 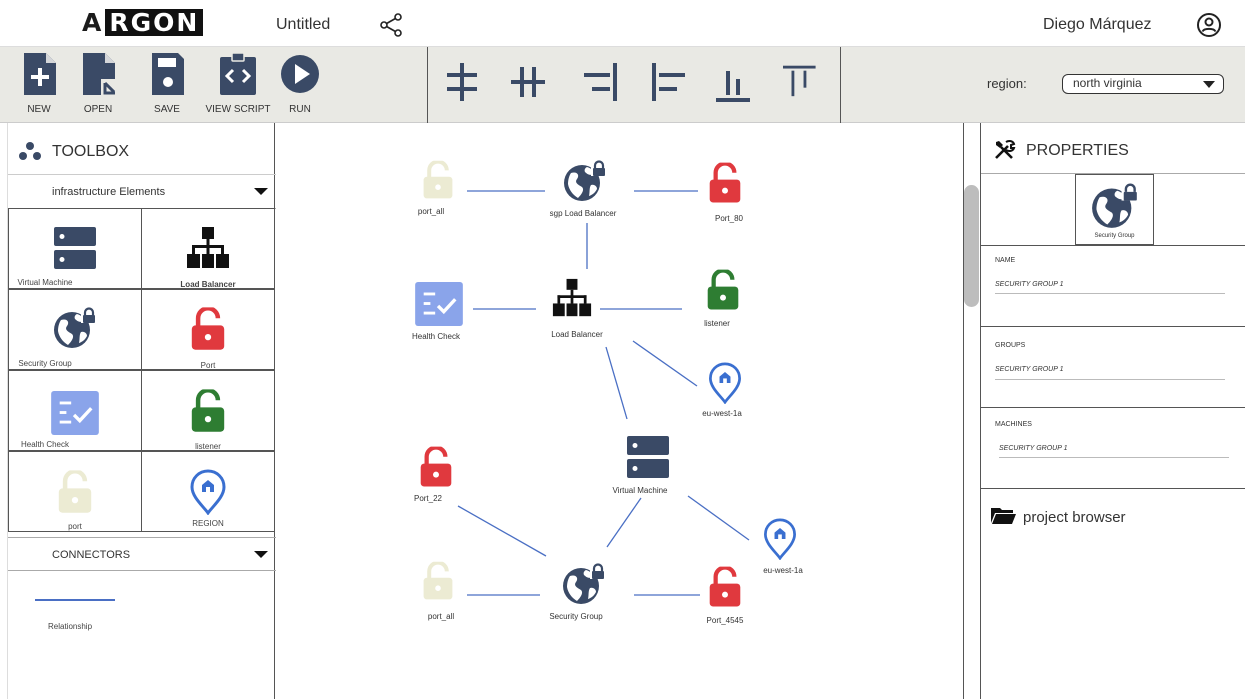 I want to click on node-label: Security Group, so click(x=576, y=616).